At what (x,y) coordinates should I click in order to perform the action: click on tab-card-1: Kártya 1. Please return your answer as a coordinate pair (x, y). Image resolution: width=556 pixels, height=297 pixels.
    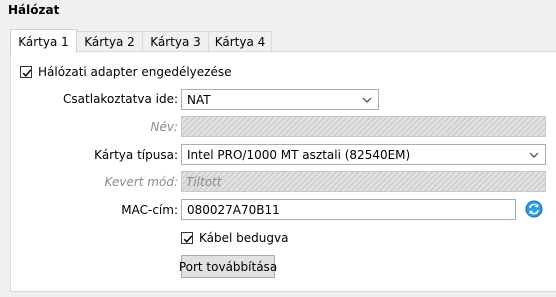
    Looking at the image, I should click on (43, 41).